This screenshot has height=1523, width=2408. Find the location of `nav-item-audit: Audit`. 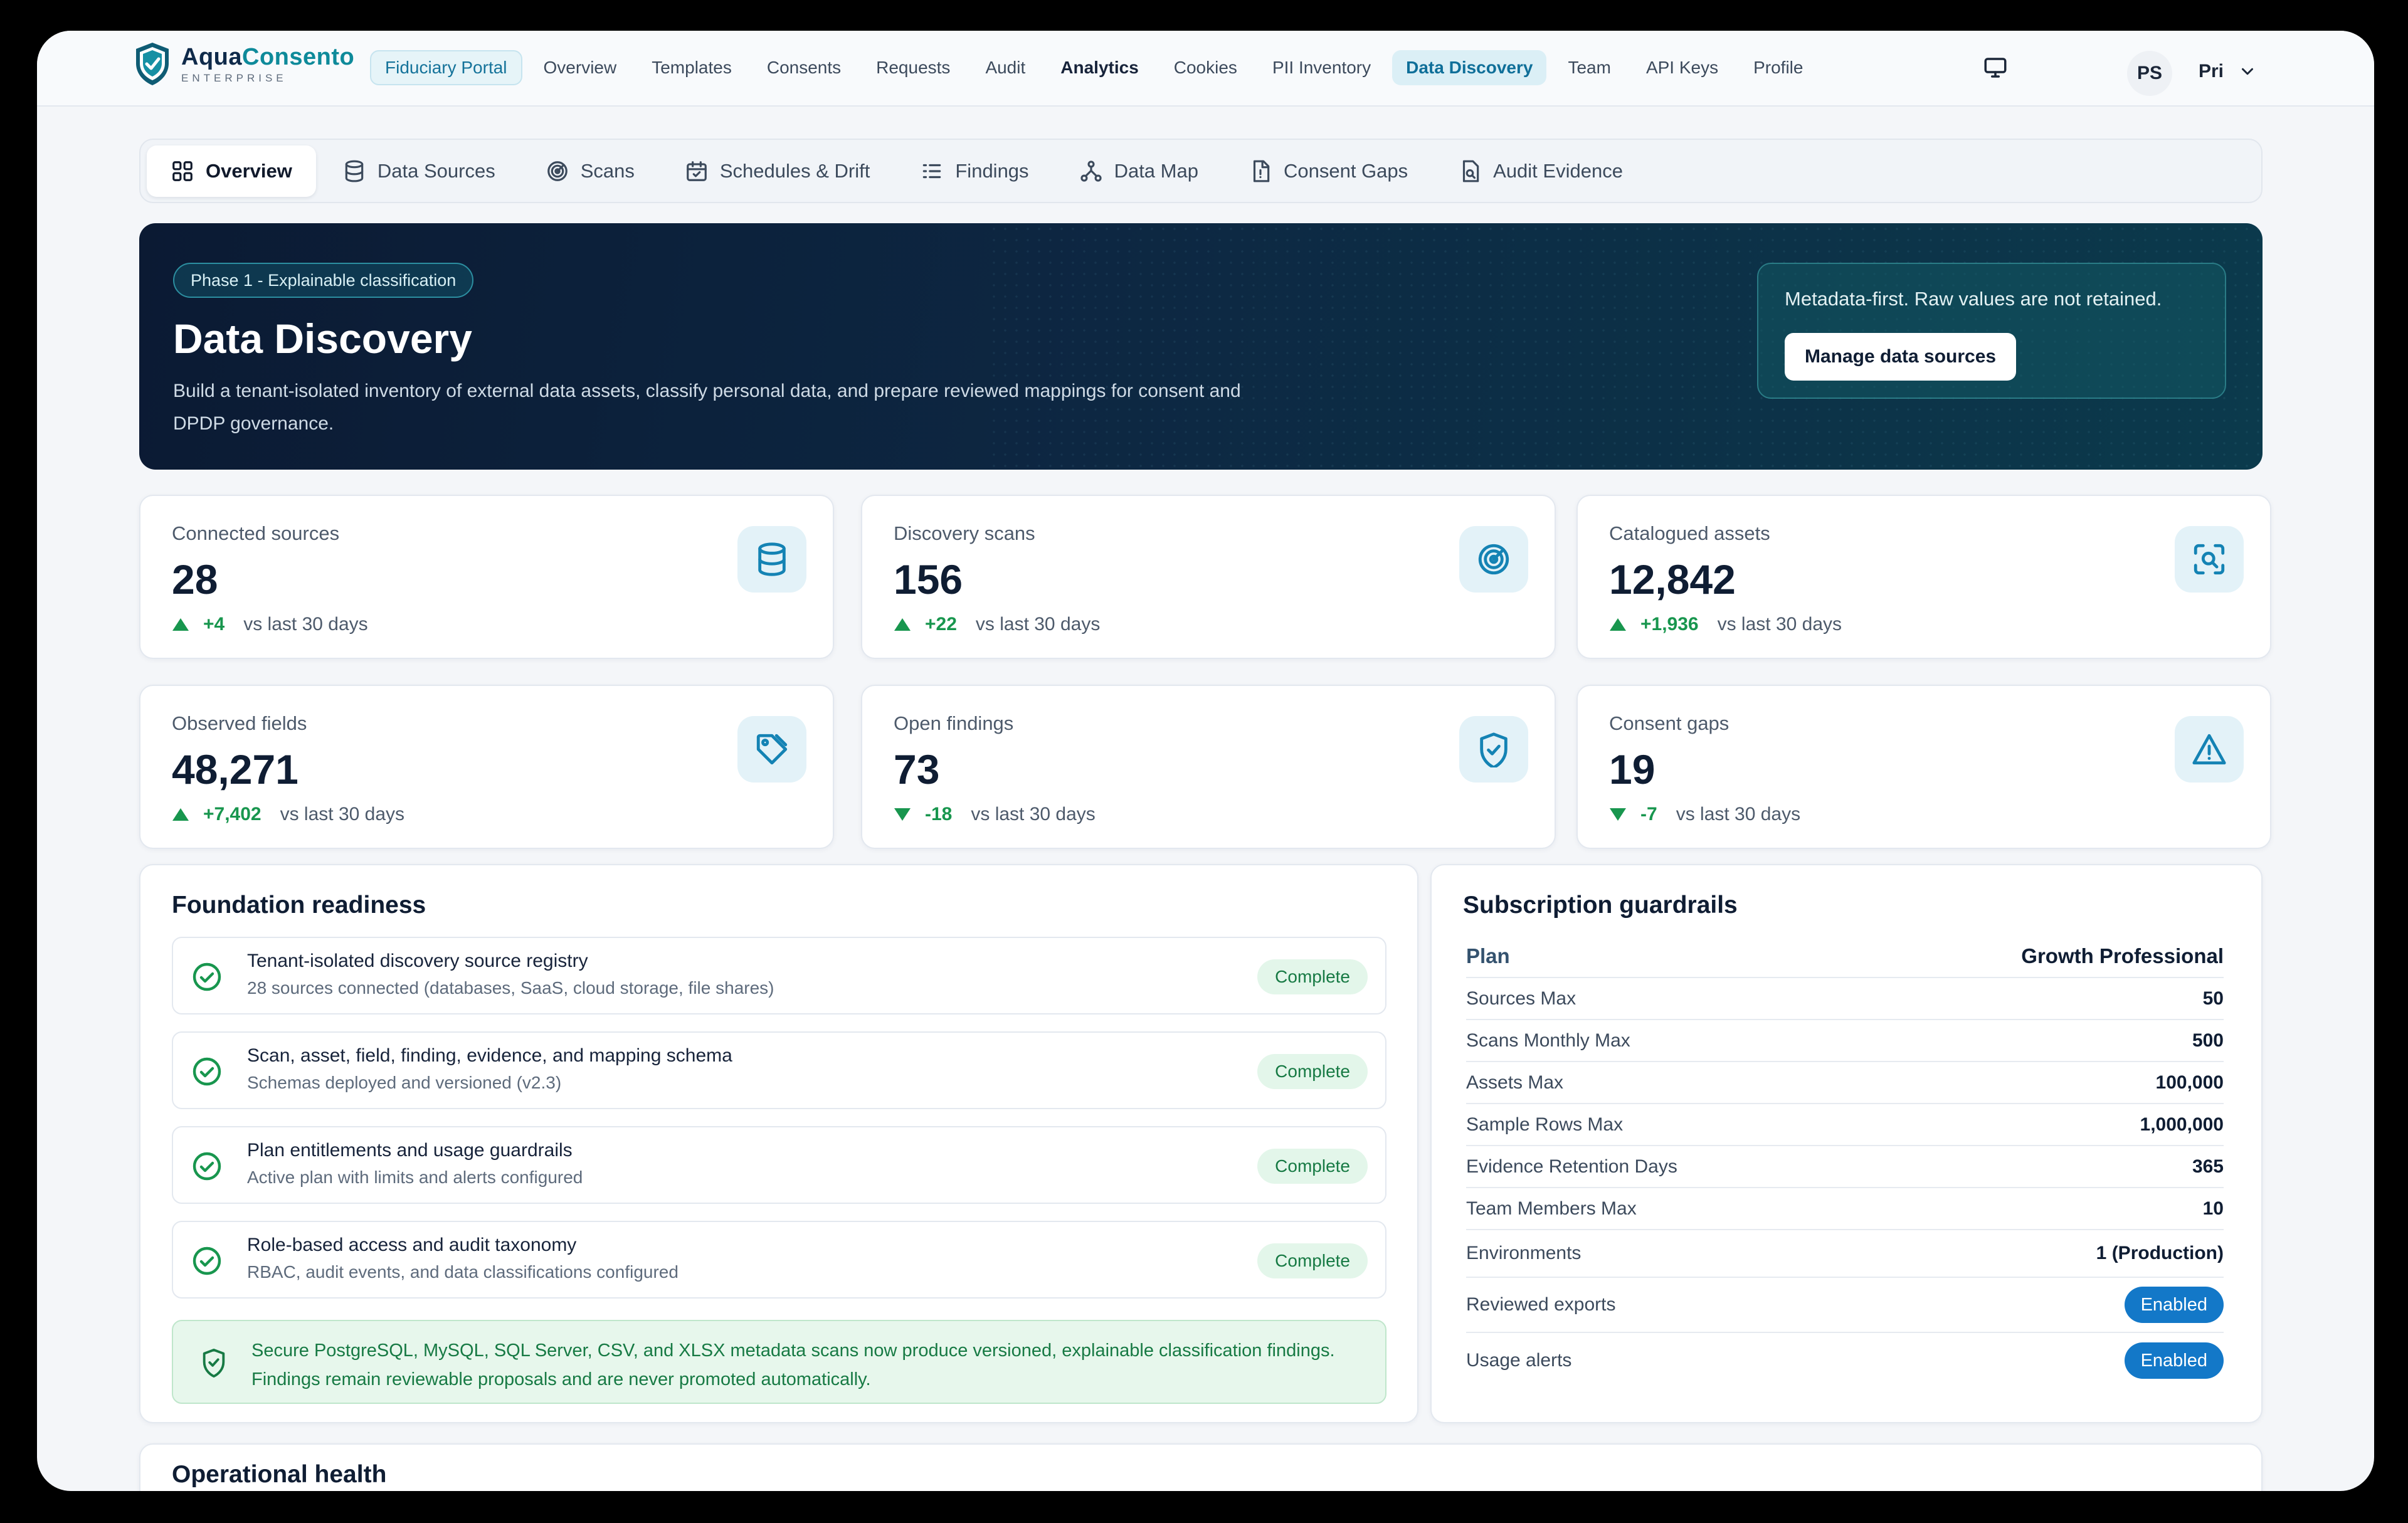

nav-item-audit: Audit is located at coordinates (1005, 67).